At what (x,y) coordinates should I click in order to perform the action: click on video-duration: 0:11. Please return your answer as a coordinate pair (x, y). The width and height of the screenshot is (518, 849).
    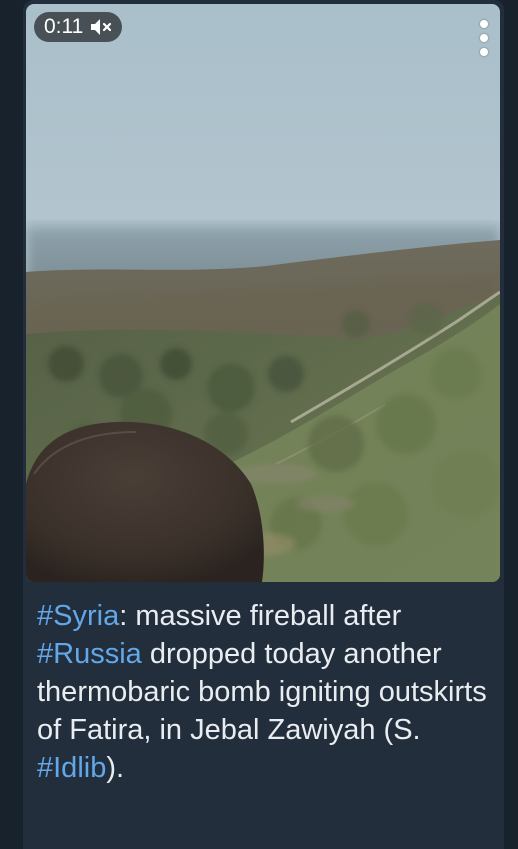
    Looking at the image, I should click on (64, 26).